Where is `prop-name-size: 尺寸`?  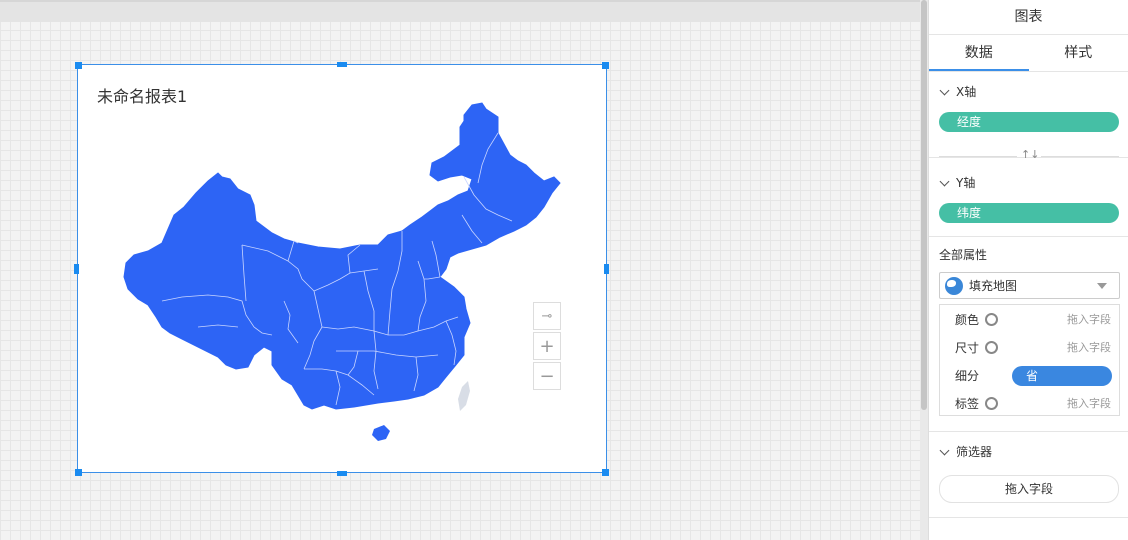
prop-name-size: 尺寸 is located at coordinates (967, 348).